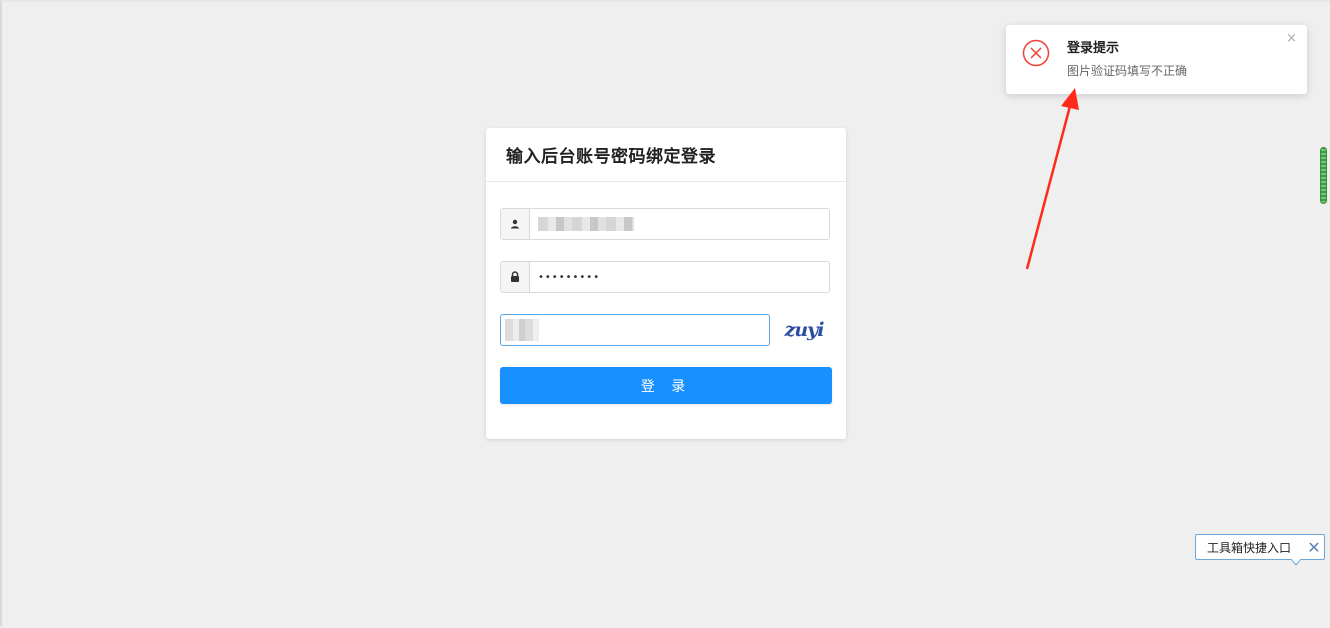  I want to click on login-card: 输入后台账号密码绑定登录 ••••••••• zuyi 登 录, so click(666, 283).